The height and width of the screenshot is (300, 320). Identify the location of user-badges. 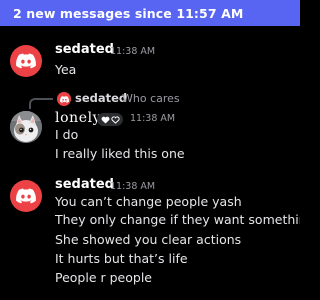
(110, 119).